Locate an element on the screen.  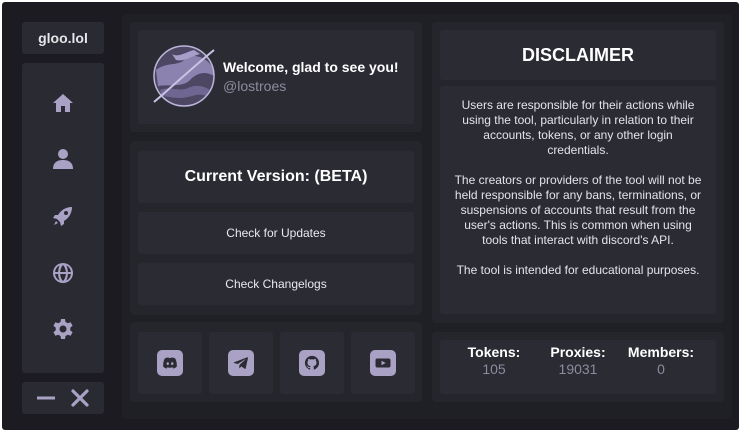
stat-proxies: Proxies: 19031 is located at coordinates (578, 360).